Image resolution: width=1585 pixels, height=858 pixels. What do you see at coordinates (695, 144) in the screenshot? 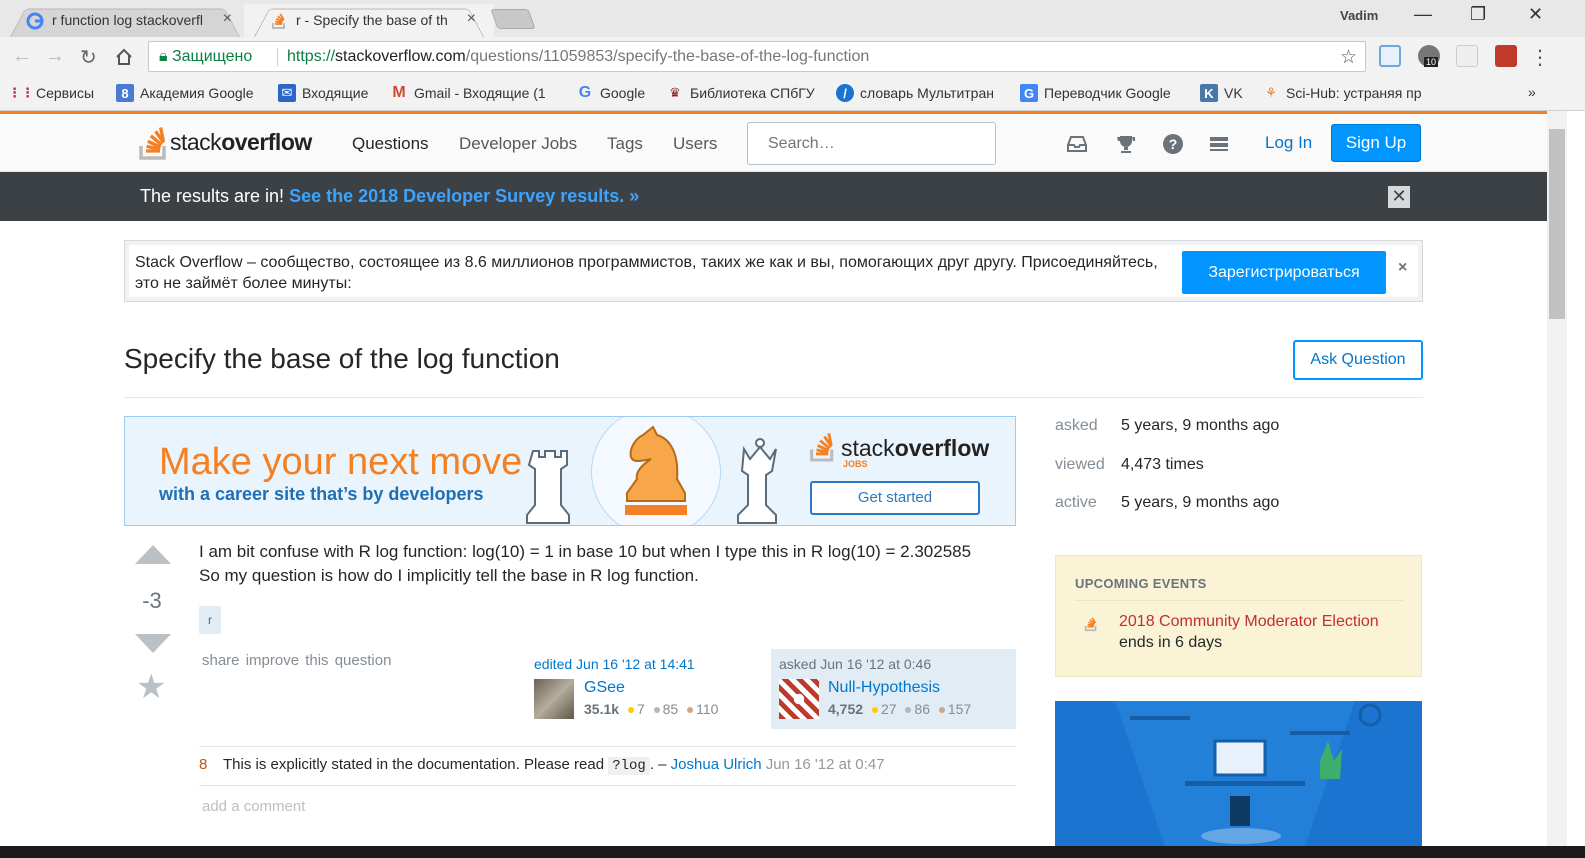
I see `nav-users: Users` at bounding box center [695, 144].